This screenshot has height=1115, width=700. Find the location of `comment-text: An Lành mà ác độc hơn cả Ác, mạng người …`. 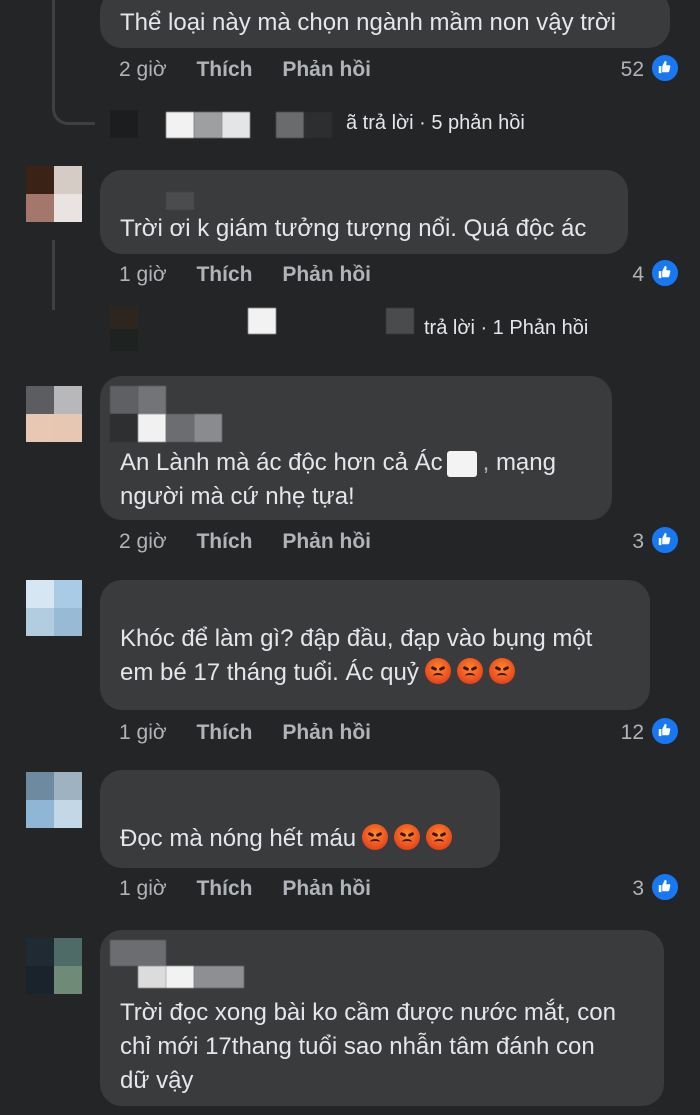

comment-text: An Lành mà ác độc hơn cả Ác, mạng người … is located at coordinates (338, 479).